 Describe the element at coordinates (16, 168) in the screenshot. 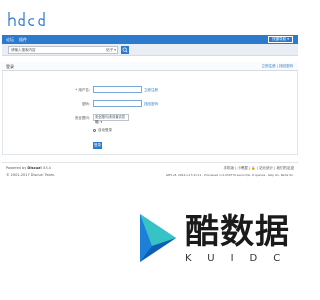

I see `powered-prefix: Powered by` at that location.